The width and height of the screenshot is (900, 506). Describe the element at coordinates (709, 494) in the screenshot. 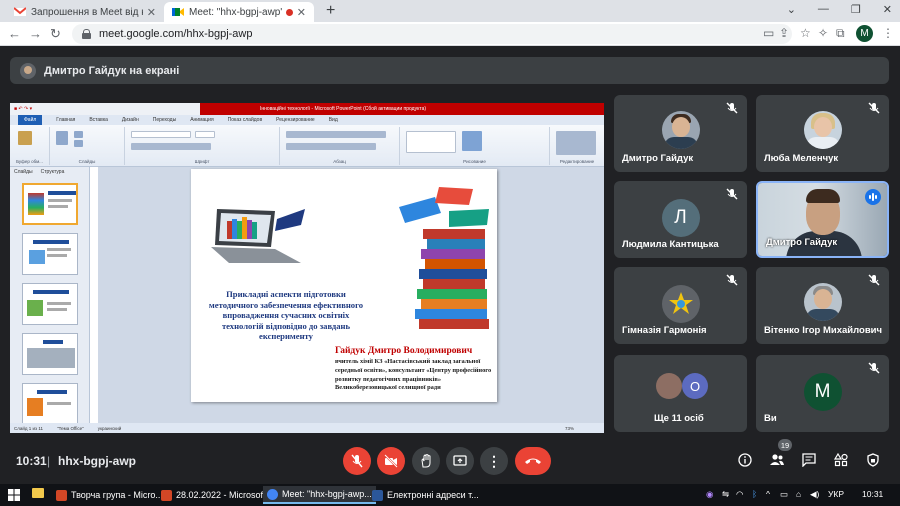

I see `viber-icon: ◉` at that location.